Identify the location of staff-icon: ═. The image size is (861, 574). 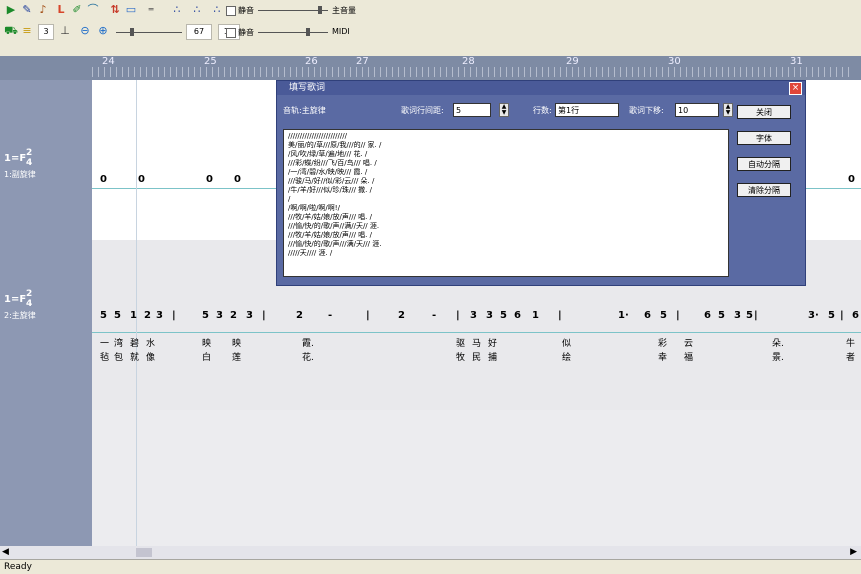
(151, 10).